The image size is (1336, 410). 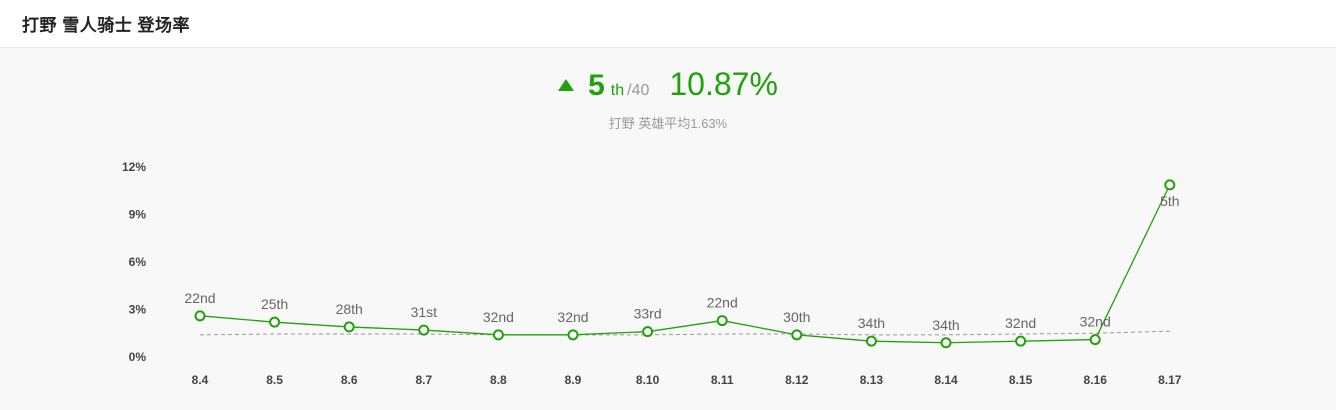 What do you see at coordinates (797, 380) in the screenshot?
I see `x-tick-label: 8.12` at bounding box center [797, 380].